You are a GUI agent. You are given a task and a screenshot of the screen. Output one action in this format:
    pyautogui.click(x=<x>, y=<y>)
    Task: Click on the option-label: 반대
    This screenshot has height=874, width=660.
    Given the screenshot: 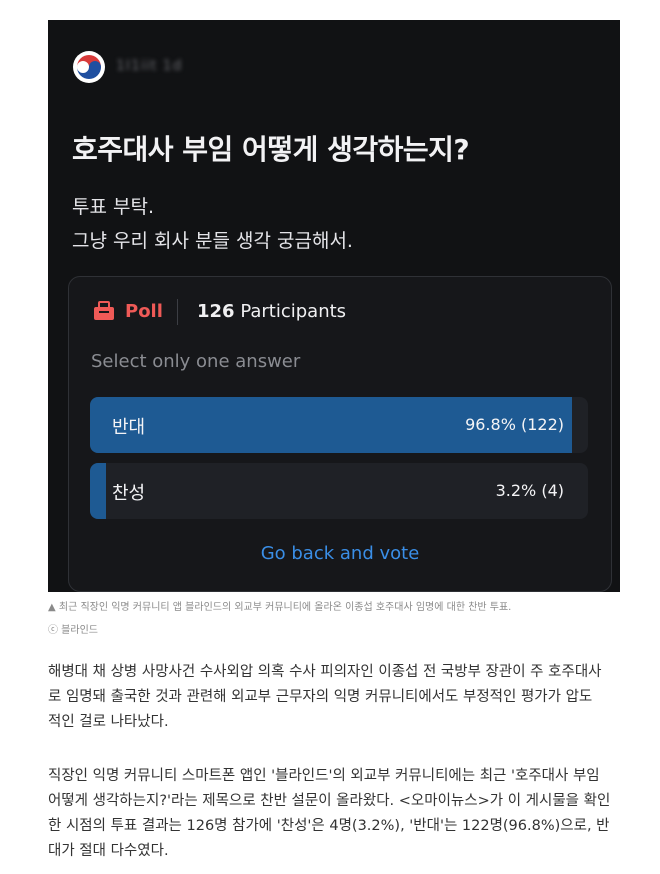 What is the action you would take?
    pyautogui.click(x=129, y=427)
    